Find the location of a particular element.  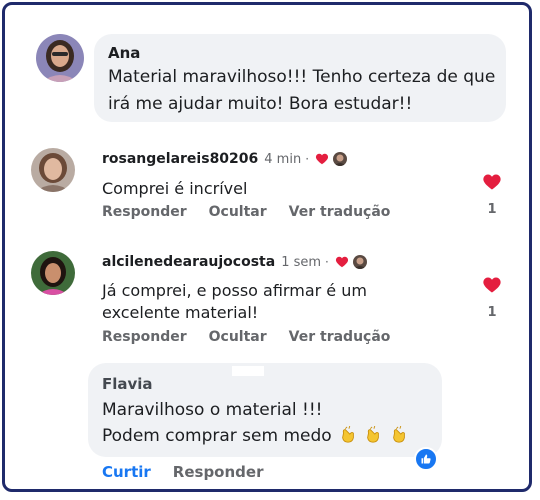

comment-timestamp: 1 sem is located at coordinates (301, 262).